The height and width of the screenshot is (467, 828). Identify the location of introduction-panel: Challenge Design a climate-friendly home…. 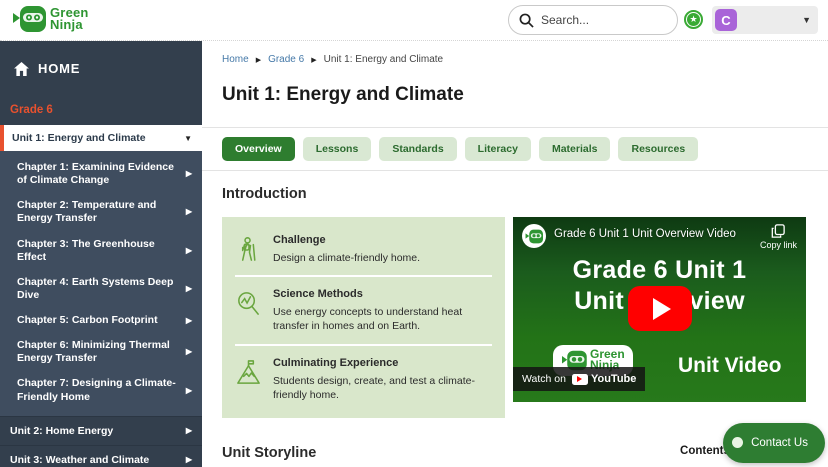
(363, 317).